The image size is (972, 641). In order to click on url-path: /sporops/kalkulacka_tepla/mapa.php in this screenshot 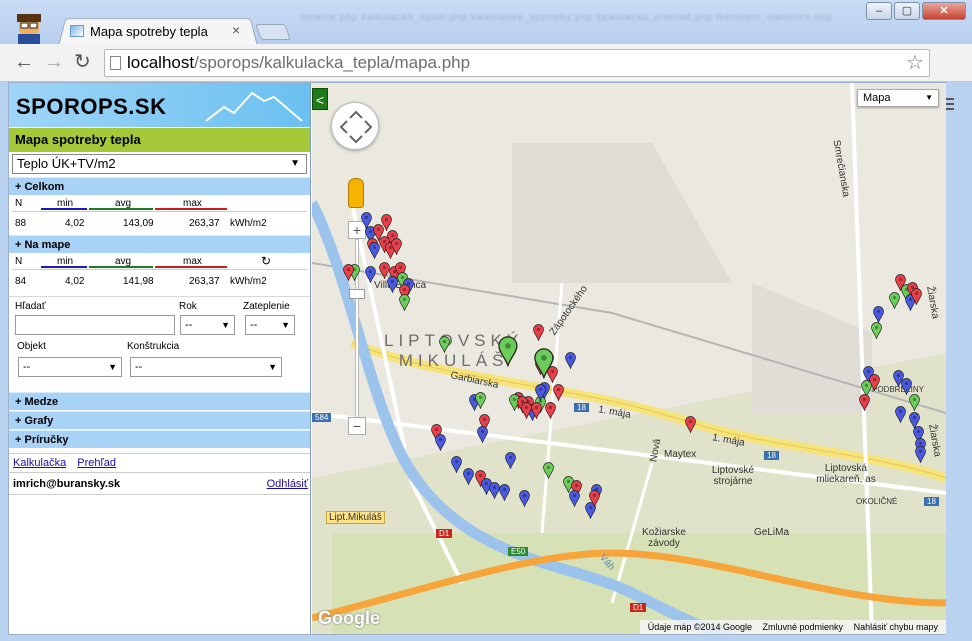, I will do `click(332, 62)`.